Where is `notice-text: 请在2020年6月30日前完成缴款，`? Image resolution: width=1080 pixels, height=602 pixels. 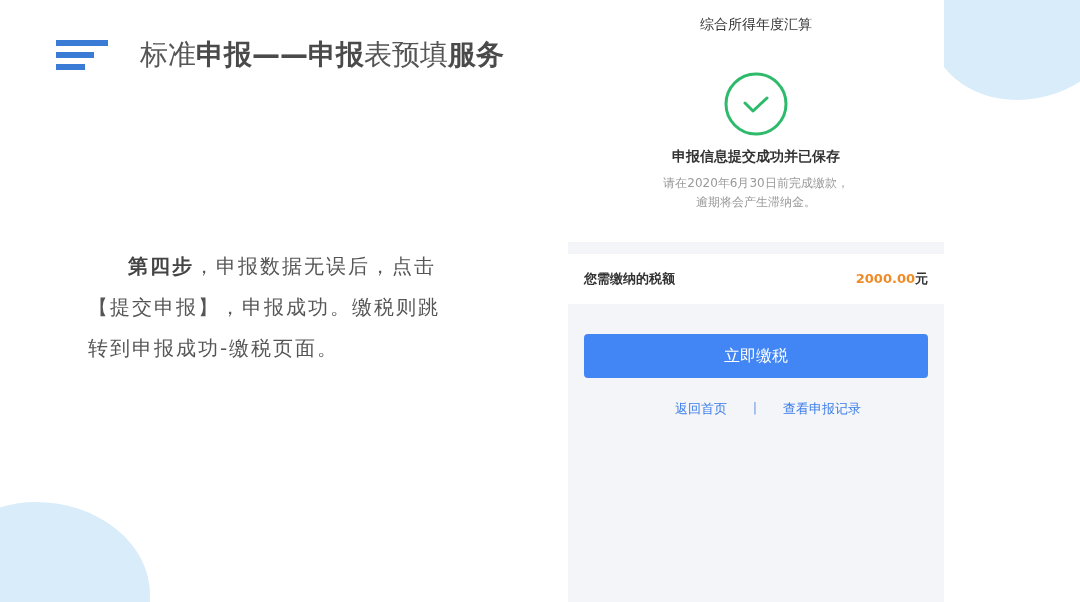
notice-text: 请在2020年6月30日前完成缴款， is located at coordinates (756, 183).